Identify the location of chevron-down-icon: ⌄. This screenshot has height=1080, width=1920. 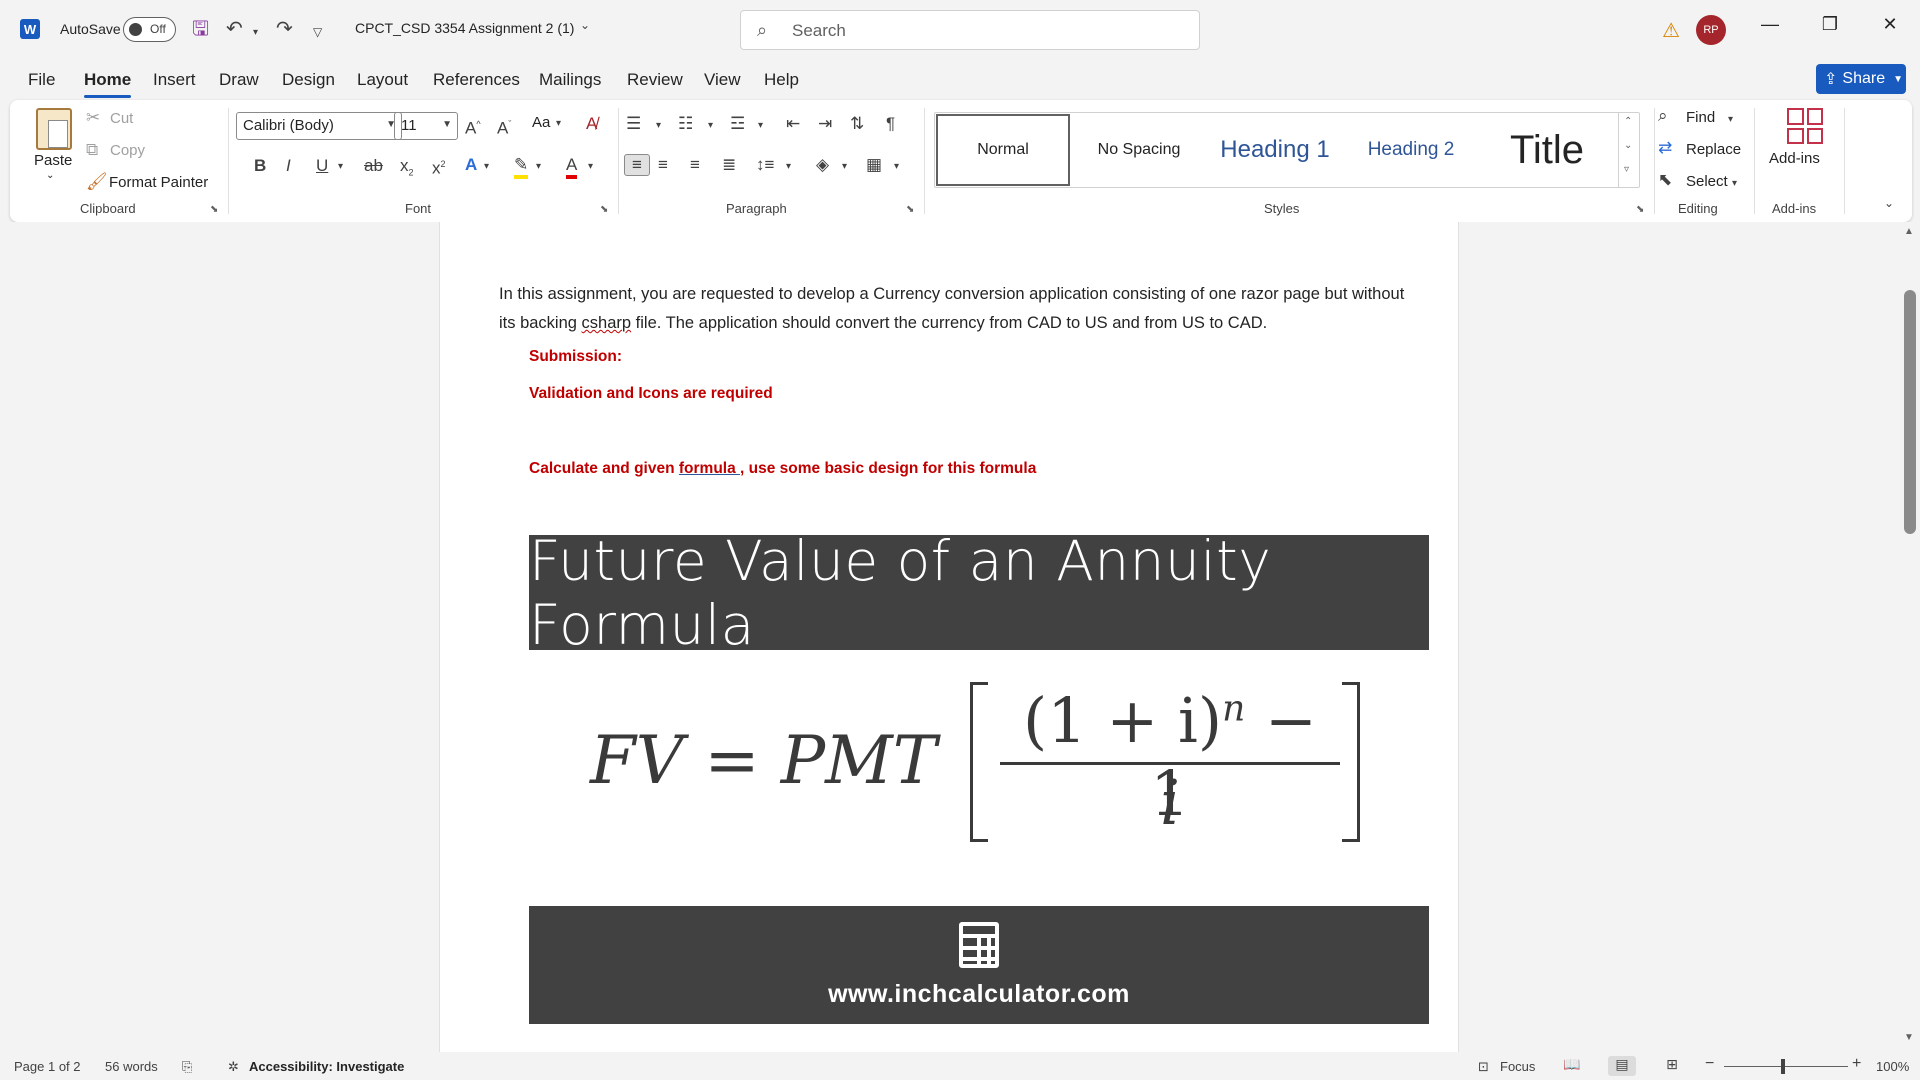
(585, 25).